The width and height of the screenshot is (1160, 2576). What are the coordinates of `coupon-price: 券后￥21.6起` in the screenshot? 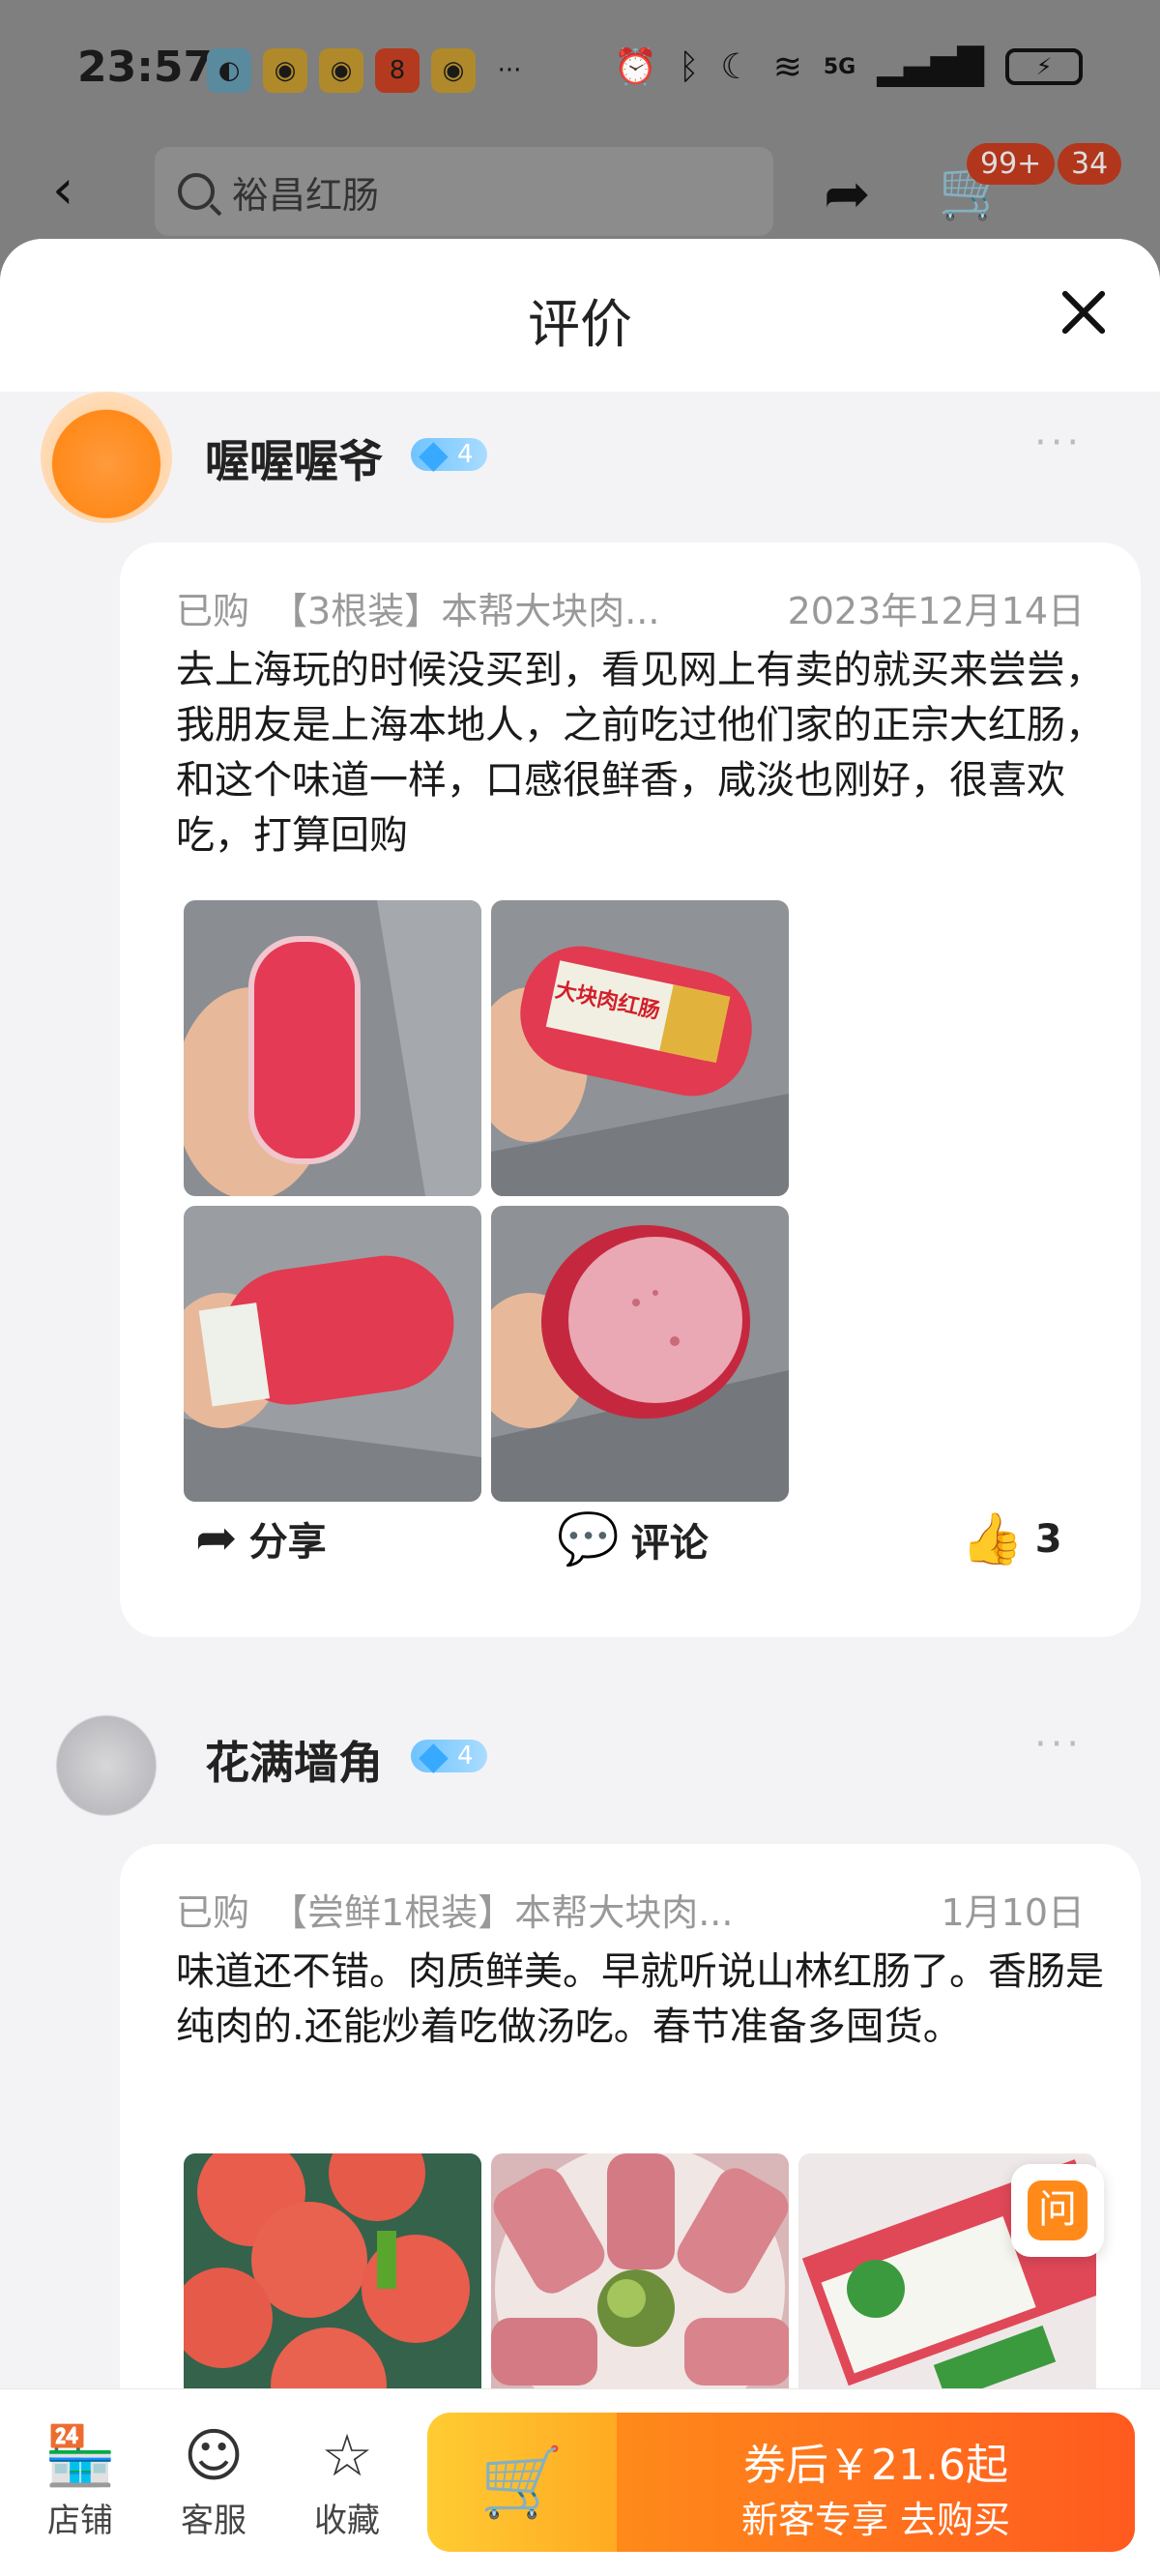 It's located at (875, 2465).